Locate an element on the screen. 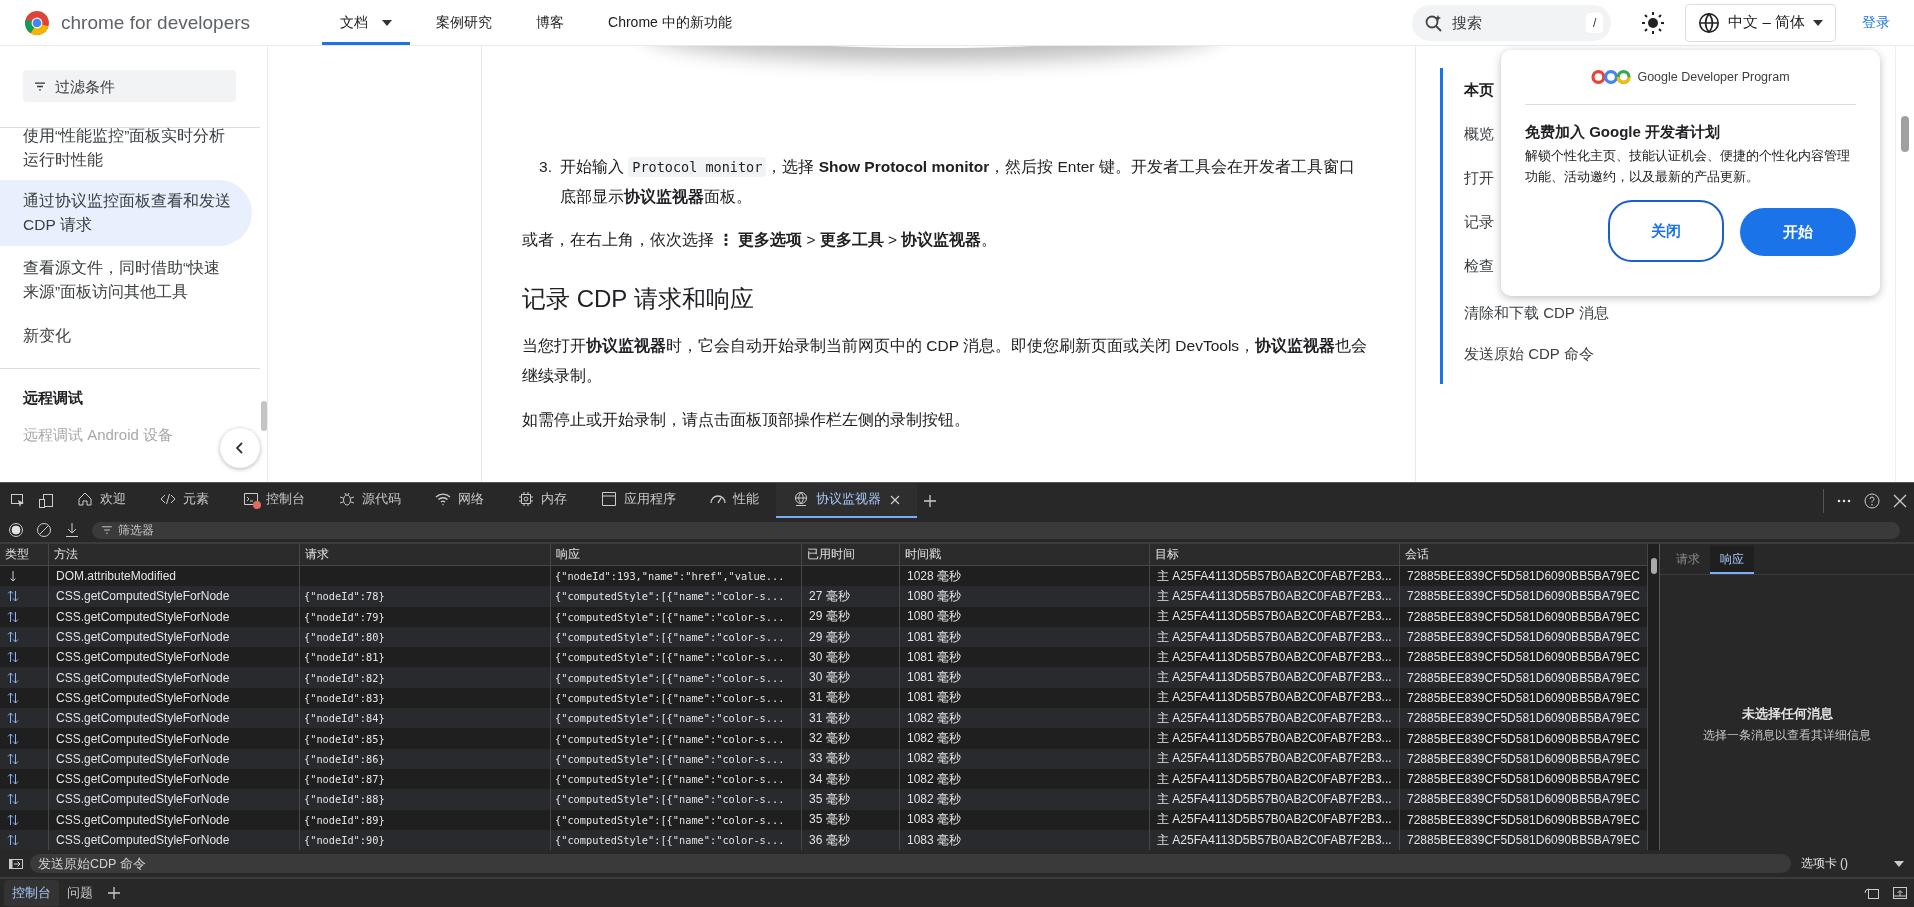 This screenshot has height=907, width=1914. drawer-tab: 问题 is located at coordinates (80, 893).